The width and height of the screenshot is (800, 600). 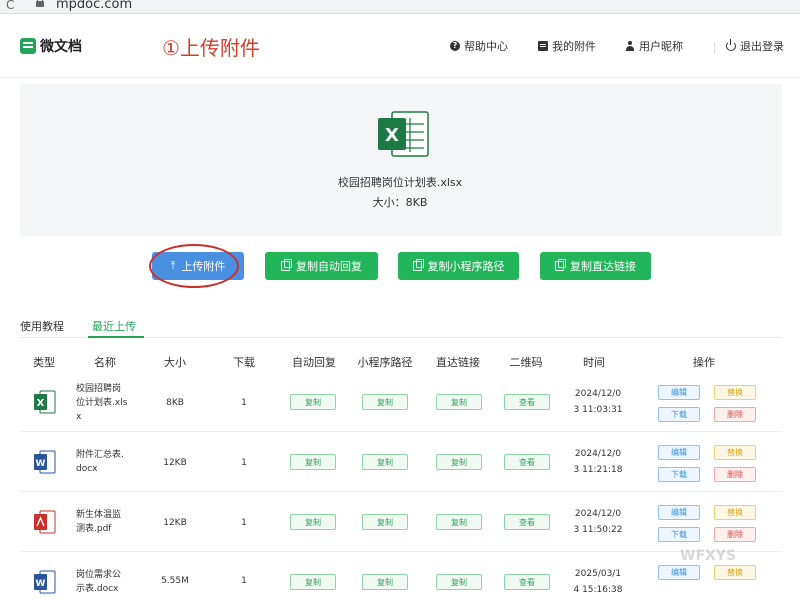 I want to click on svg-text: W, so click(x=41, y=584).